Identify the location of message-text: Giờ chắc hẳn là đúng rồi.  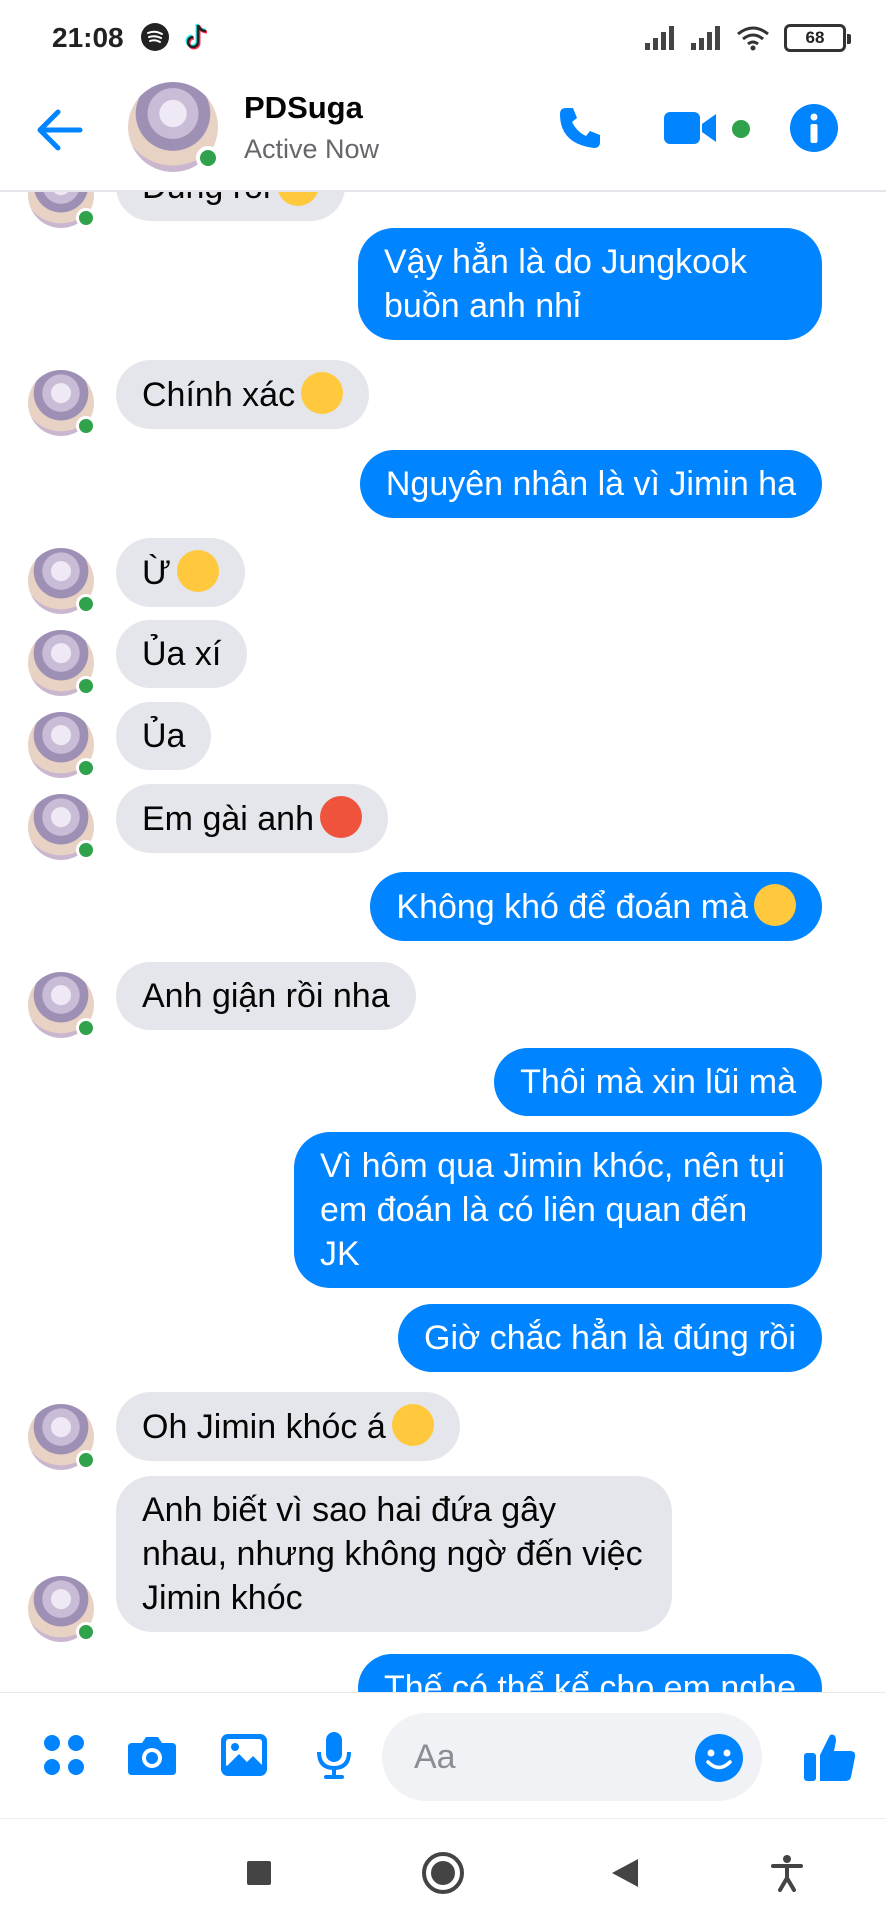
(610, 1338).